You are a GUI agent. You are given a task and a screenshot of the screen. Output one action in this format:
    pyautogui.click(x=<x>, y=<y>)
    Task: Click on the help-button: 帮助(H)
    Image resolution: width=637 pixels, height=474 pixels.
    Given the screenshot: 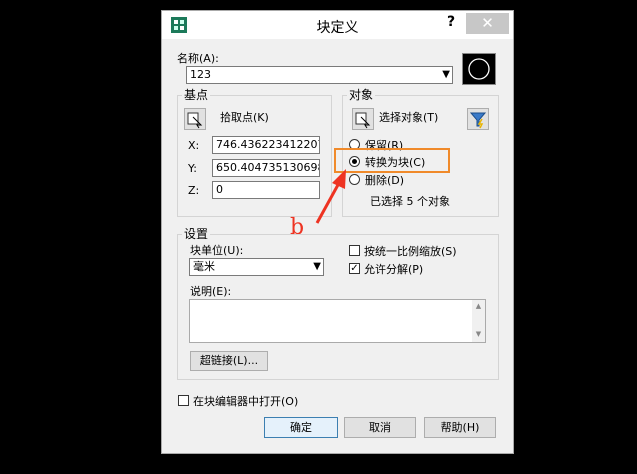 What is the action you would take?
    pyautogui.click(x=460, y=427)
    